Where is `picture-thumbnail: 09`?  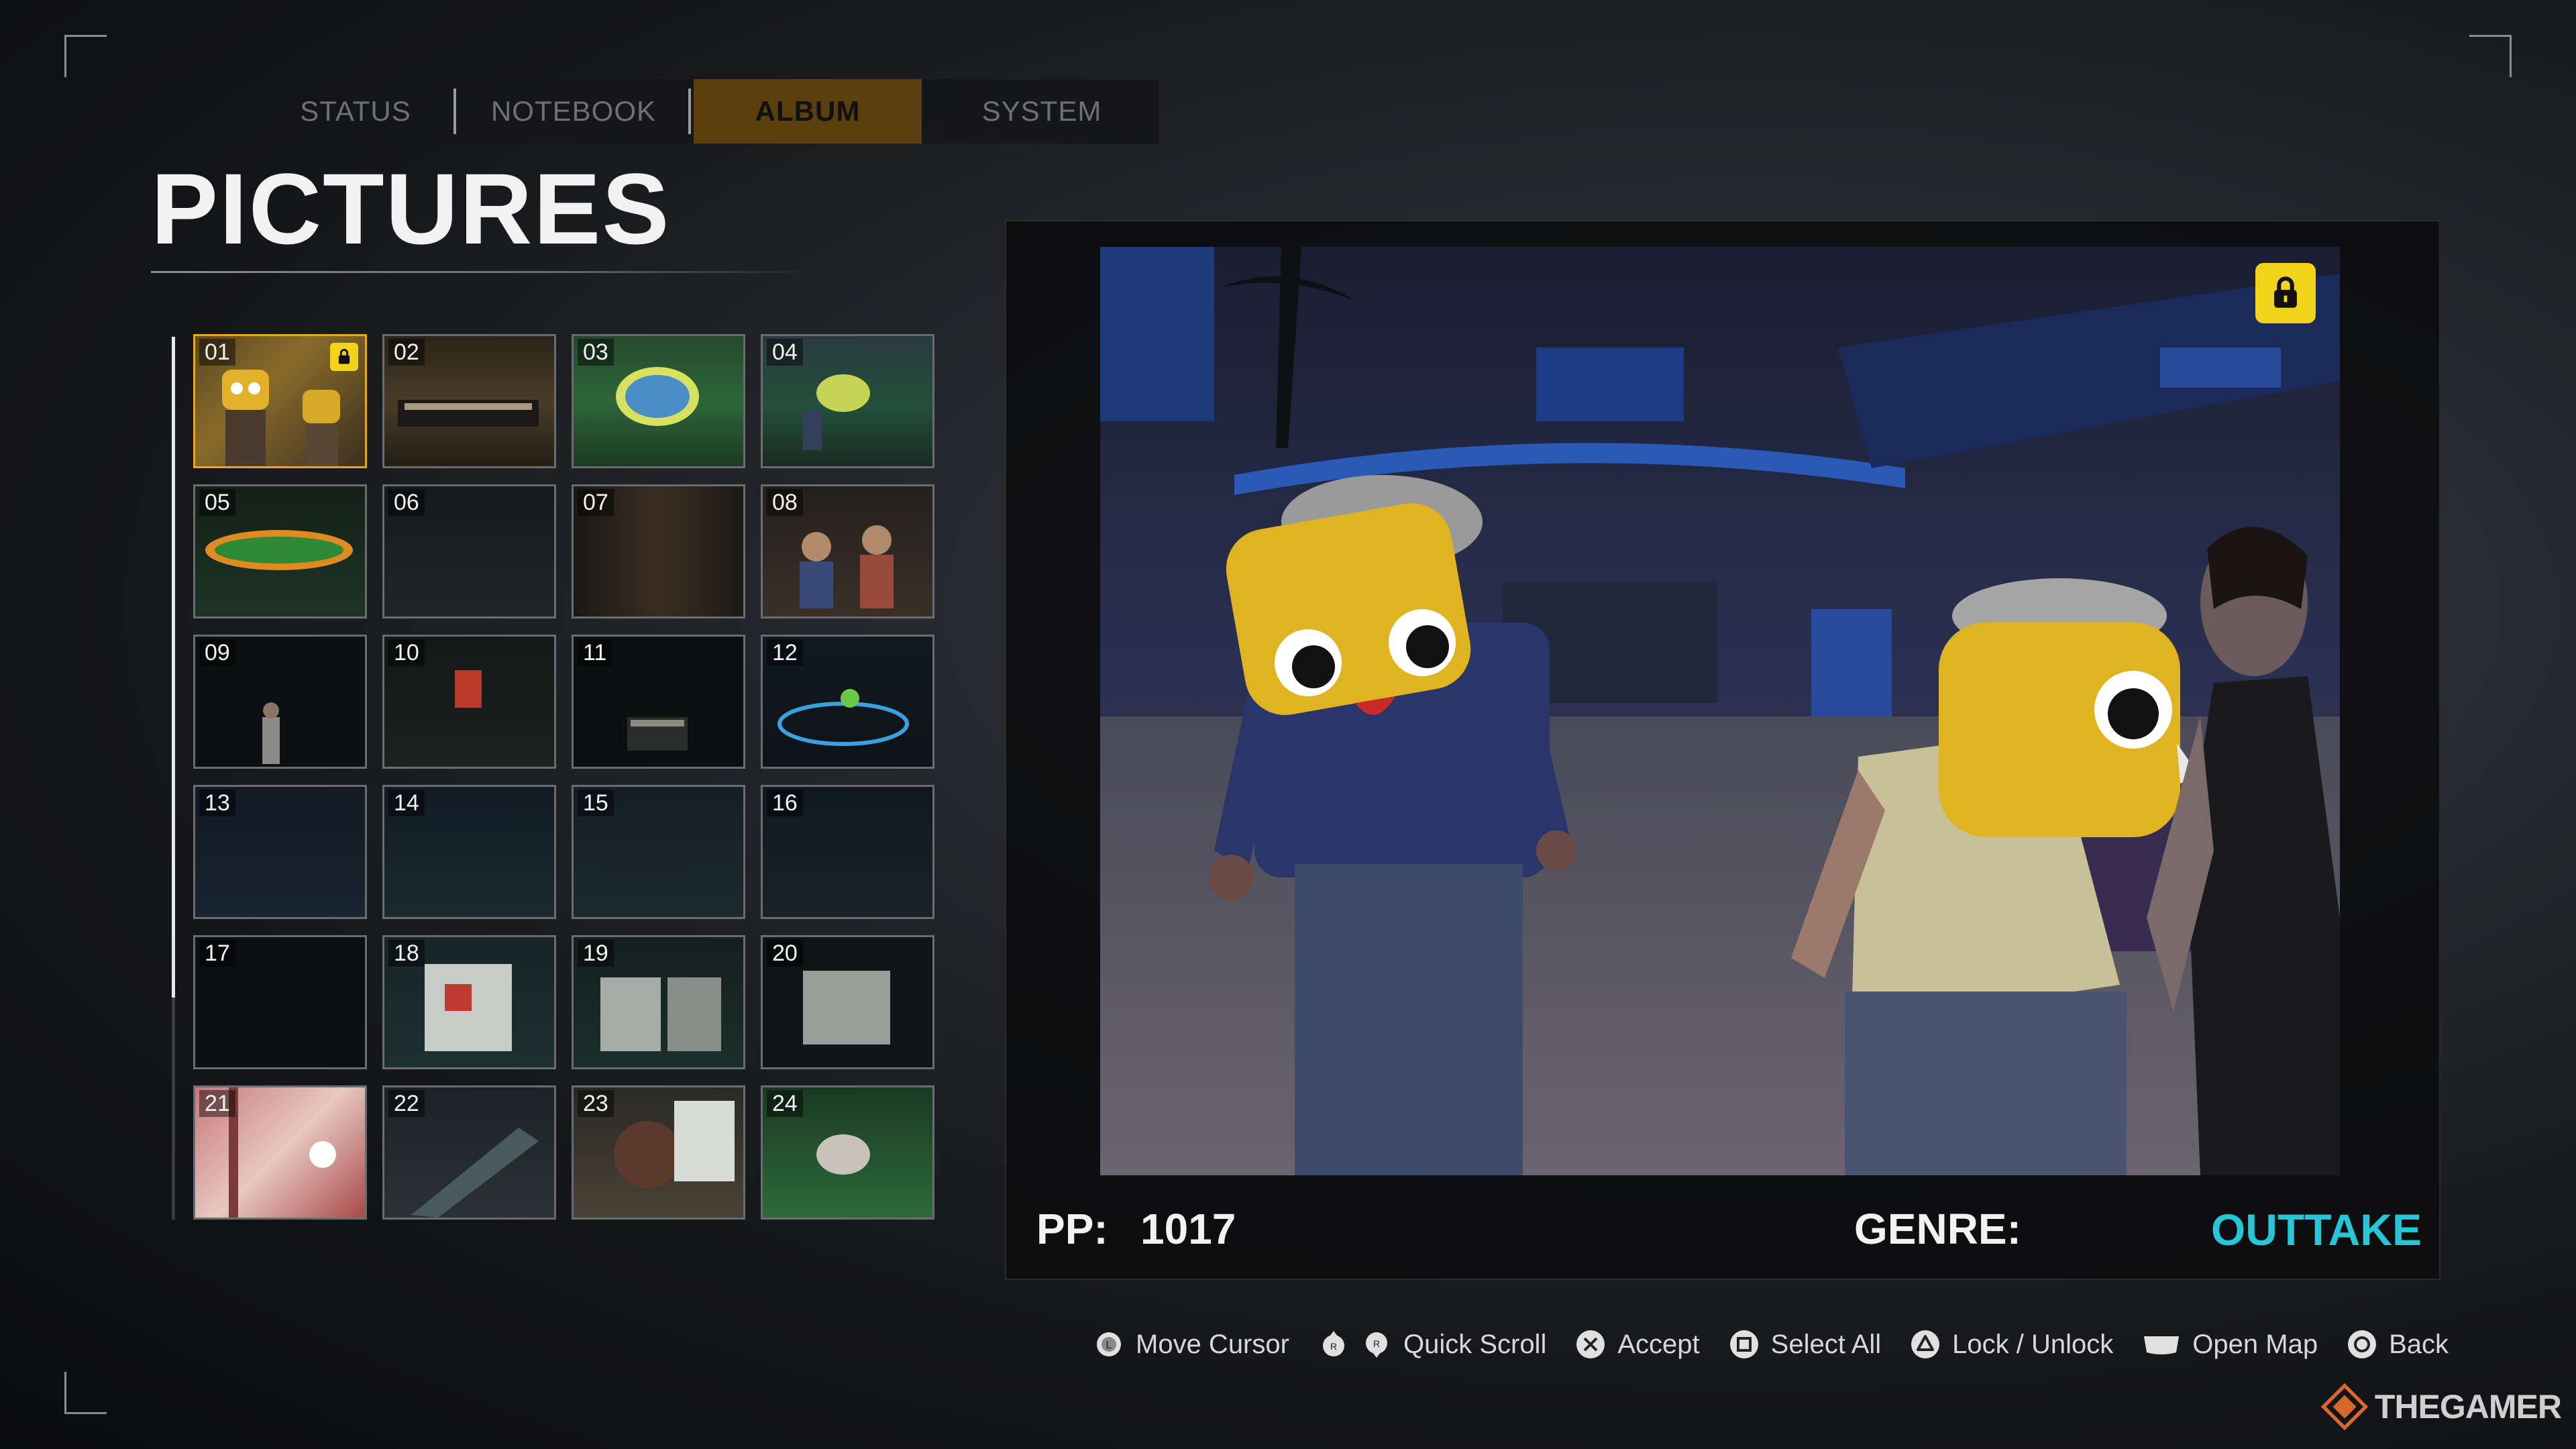 picture-thumbnail: 09 is located at coordinates (280, 702).